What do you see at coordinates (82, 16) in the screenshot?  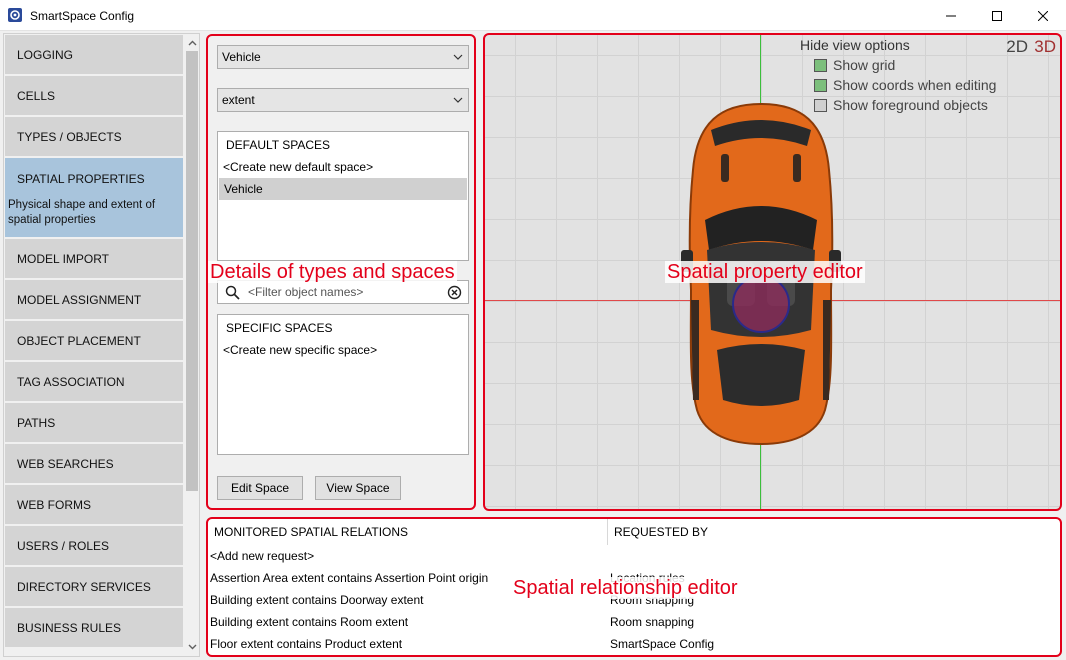 I see `window-title: SmartSpace Config` at bounding box center [82, 16].